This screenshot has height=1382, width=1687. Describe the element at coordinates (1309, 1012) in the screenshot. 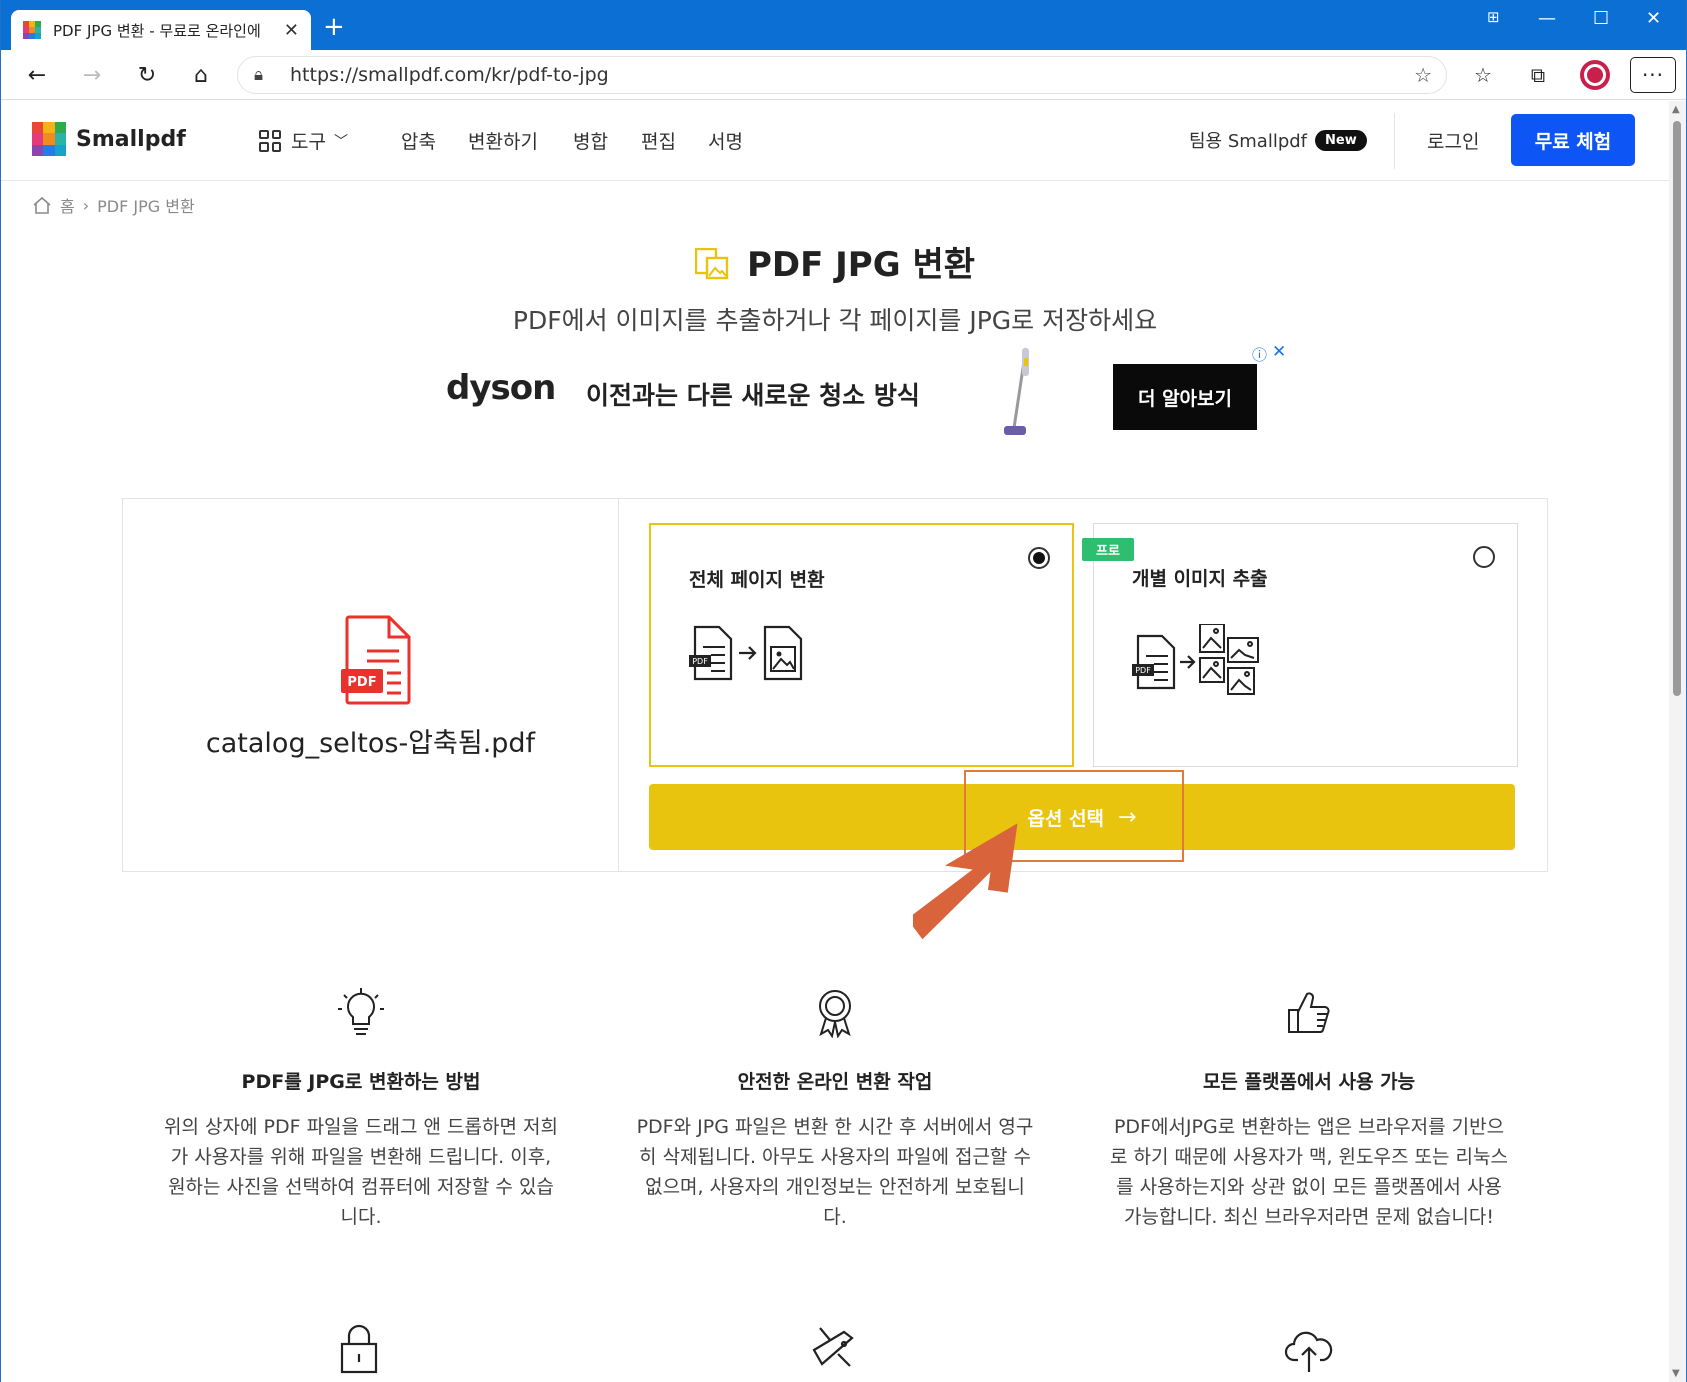

I see `thumbs-up-icon` at that location.